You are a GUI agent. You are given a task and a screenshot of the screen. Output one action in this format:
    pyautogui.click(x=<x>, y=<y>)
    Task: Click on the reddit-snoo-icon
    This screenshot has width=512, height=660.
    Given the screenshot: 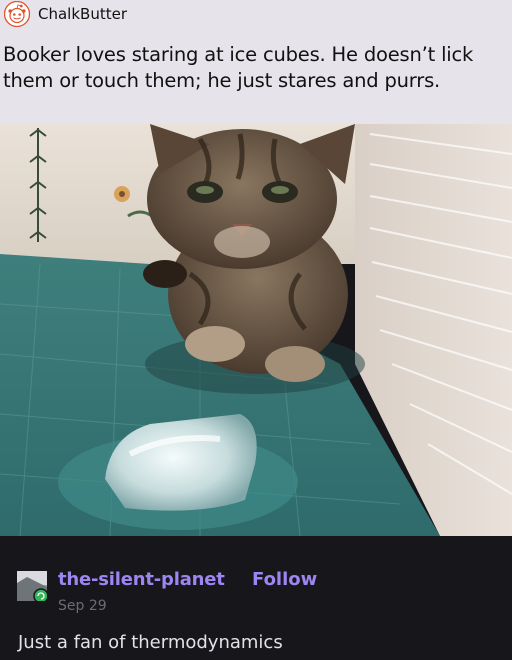 What is the action you would take?
    pyautogui.click(x=17, y=14)
    